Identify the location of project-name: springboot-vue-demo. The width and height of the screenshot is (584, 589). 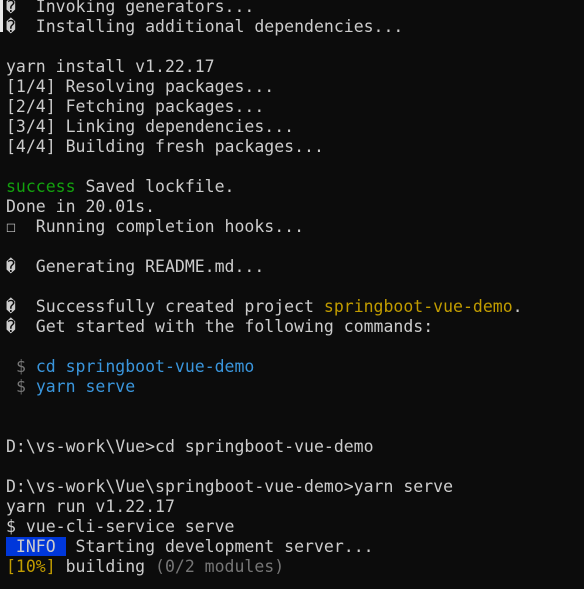
(418, 306).